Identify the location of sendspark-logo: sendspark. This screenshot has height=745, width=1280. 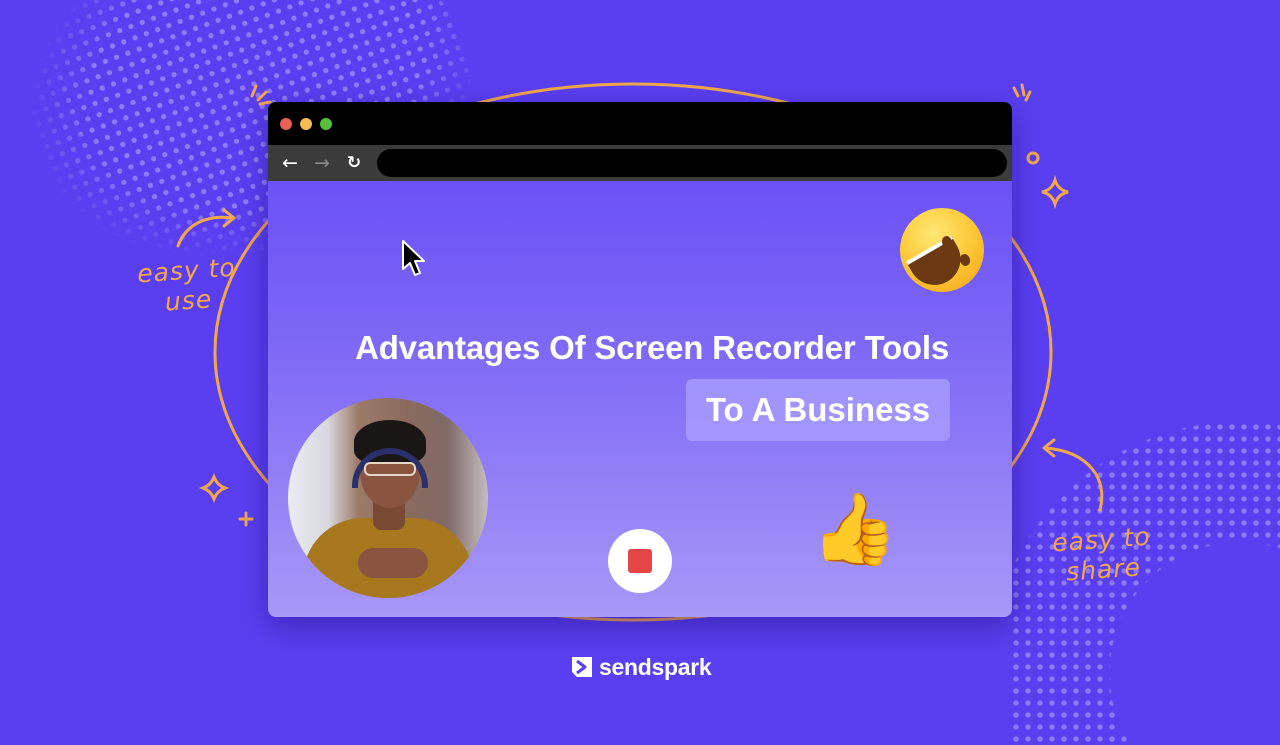
(641, 666).